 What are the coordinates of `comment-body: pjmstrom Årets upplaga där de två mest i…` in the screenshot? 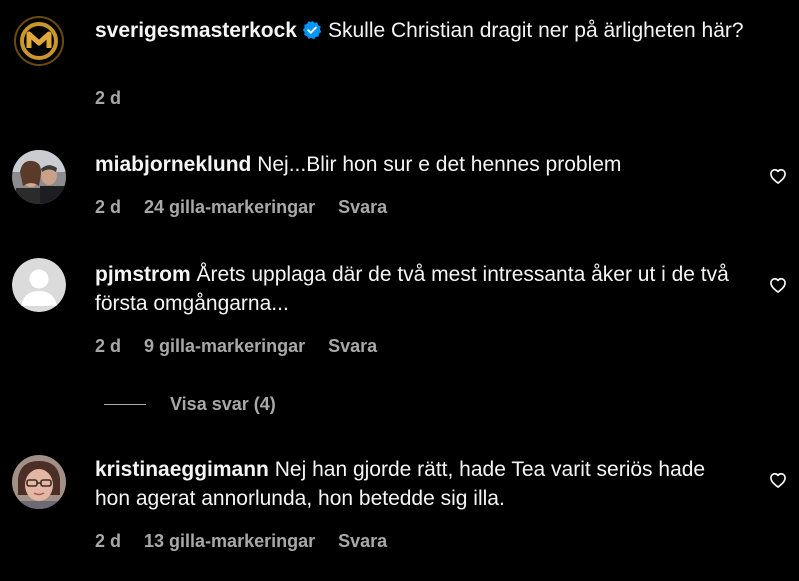 It's located at (420, 289).